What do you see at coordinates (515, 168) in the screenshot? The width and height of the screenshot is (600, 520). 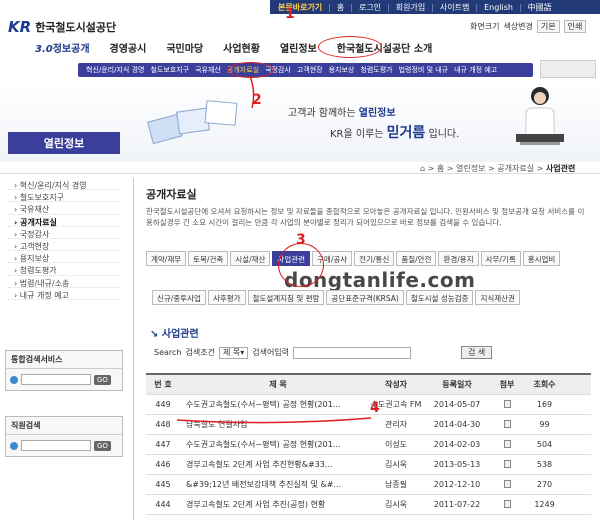 I see `breadcrumb-item: 공개자료실` at bounding box center [515, 168].